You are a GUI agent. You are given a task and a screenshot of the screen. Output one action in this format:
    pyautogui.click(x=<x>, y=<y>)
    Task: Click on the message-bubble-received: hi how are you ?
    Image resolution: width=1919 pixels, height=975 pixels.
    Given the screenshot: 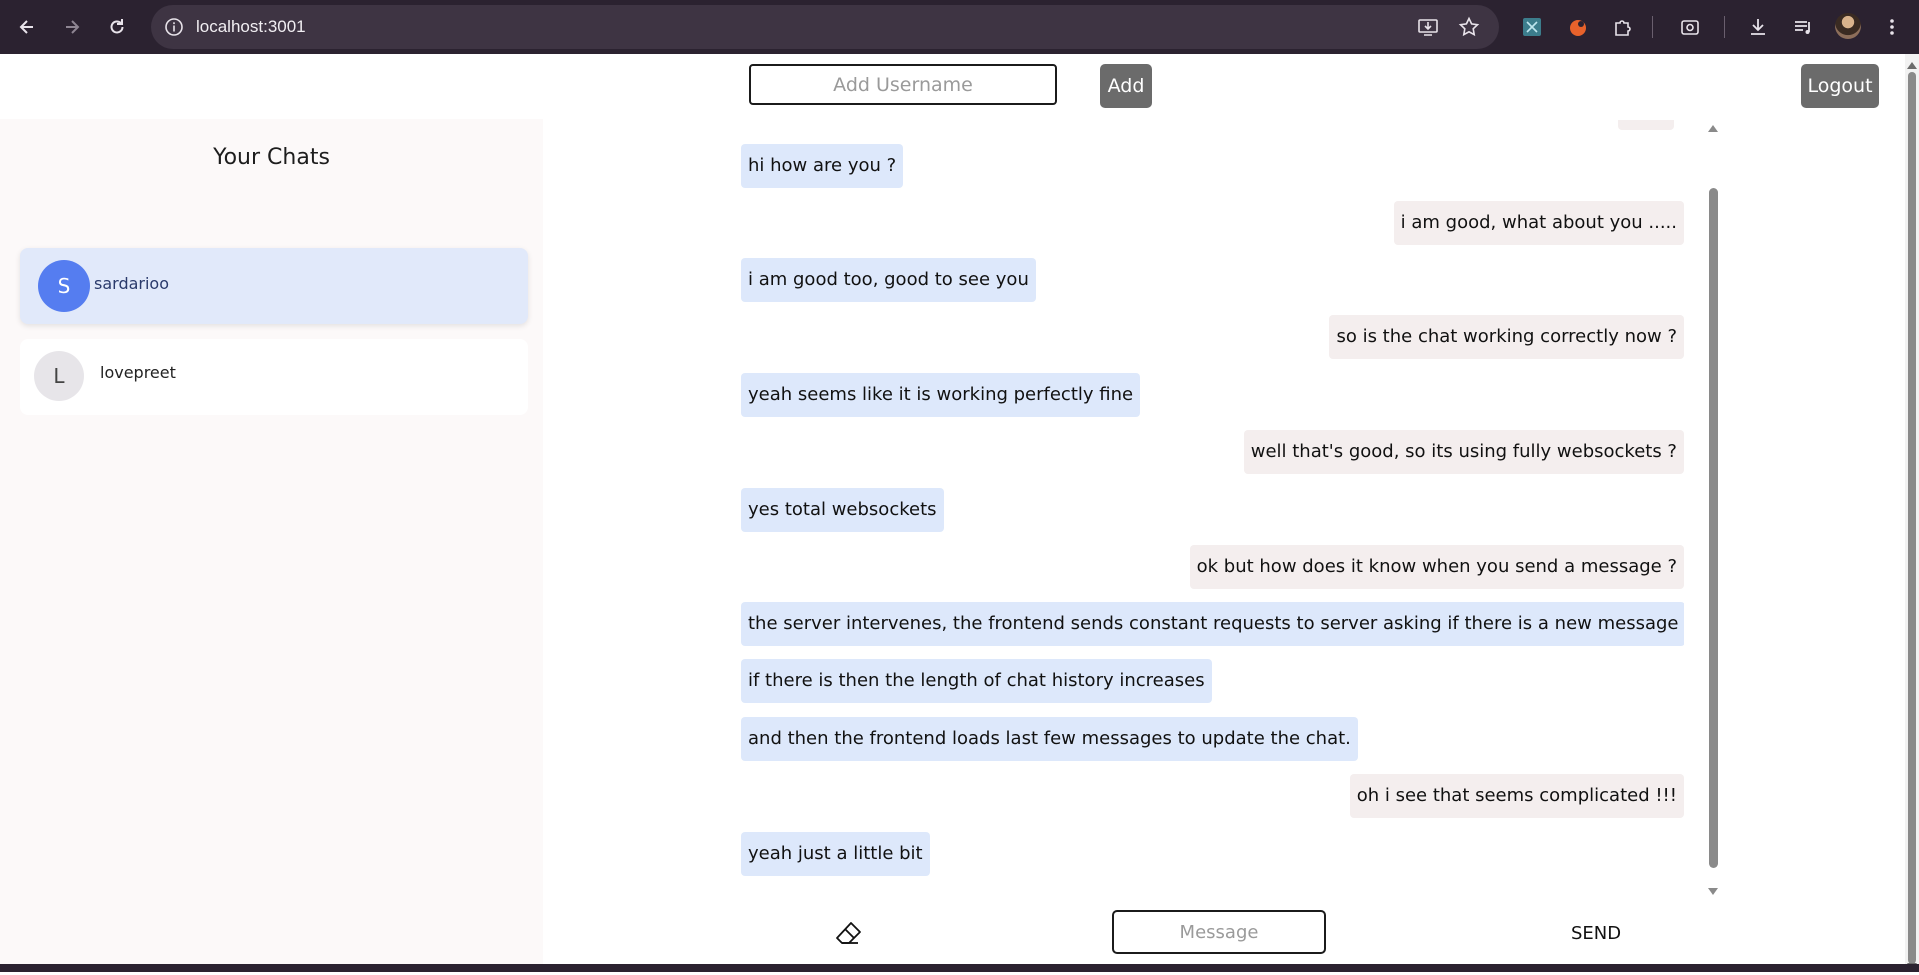 What is the action you would take?
    pyautogui.click(x=822, y=166)
    